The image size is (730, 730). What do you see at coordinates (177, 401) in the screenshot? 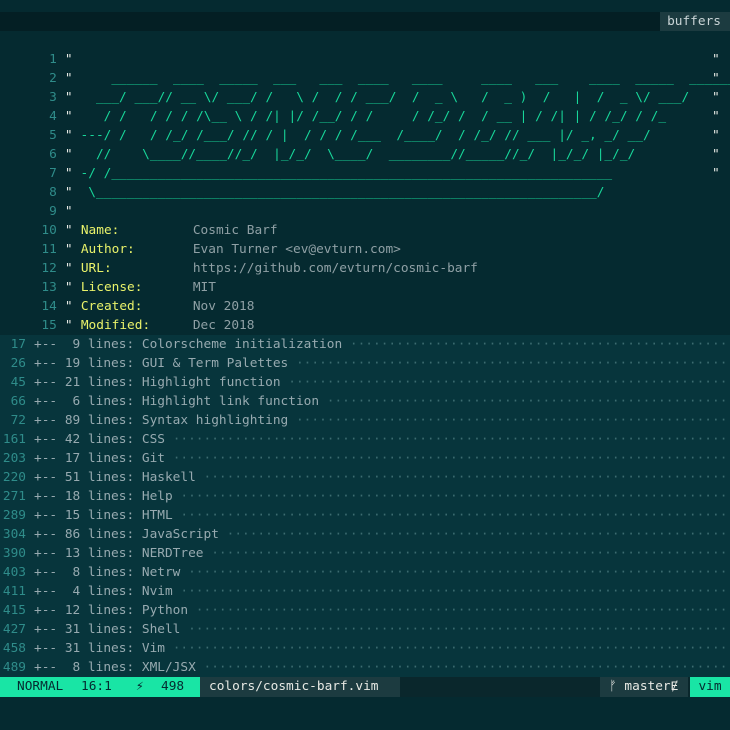
I see `fold-summary: +-- 6 lines: Highlight link function` at bounding box center [177, 401].